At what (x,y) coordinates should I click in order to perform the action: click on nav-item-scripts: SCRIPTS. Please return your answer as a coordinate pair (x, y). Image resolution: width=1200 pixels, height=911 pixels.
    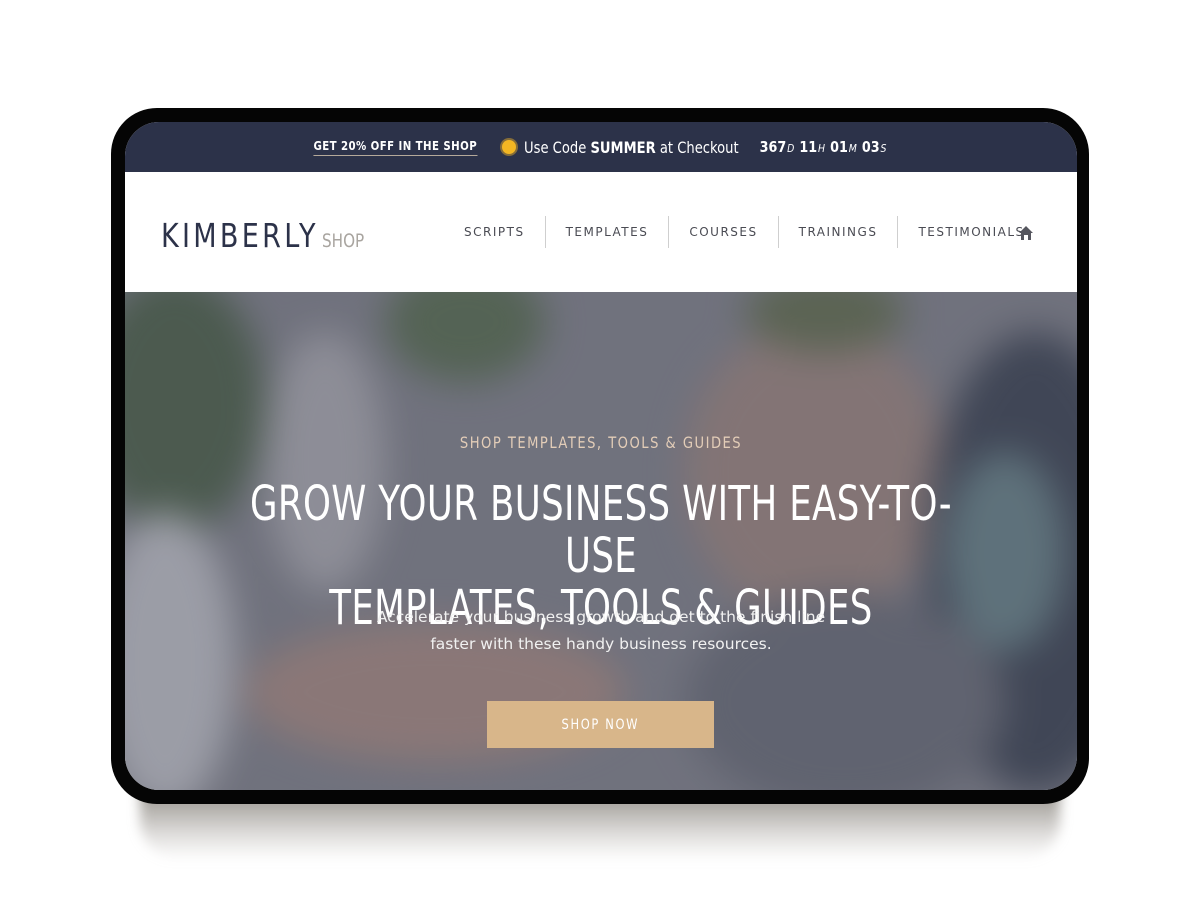
    Looking at the image, I should click on (494, 232).